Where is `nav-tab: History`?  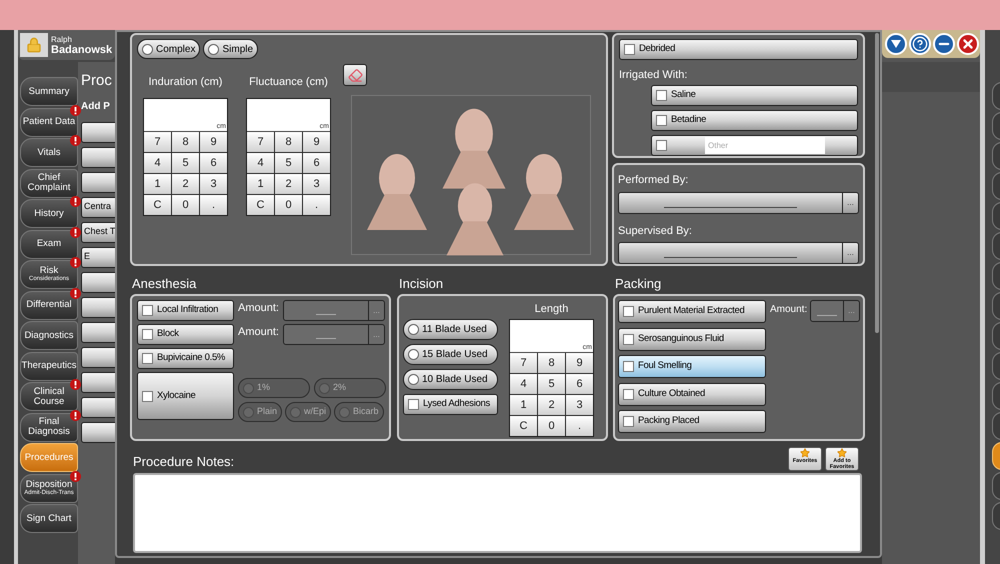 nav-tab: History is located at coordinates (49, 213).